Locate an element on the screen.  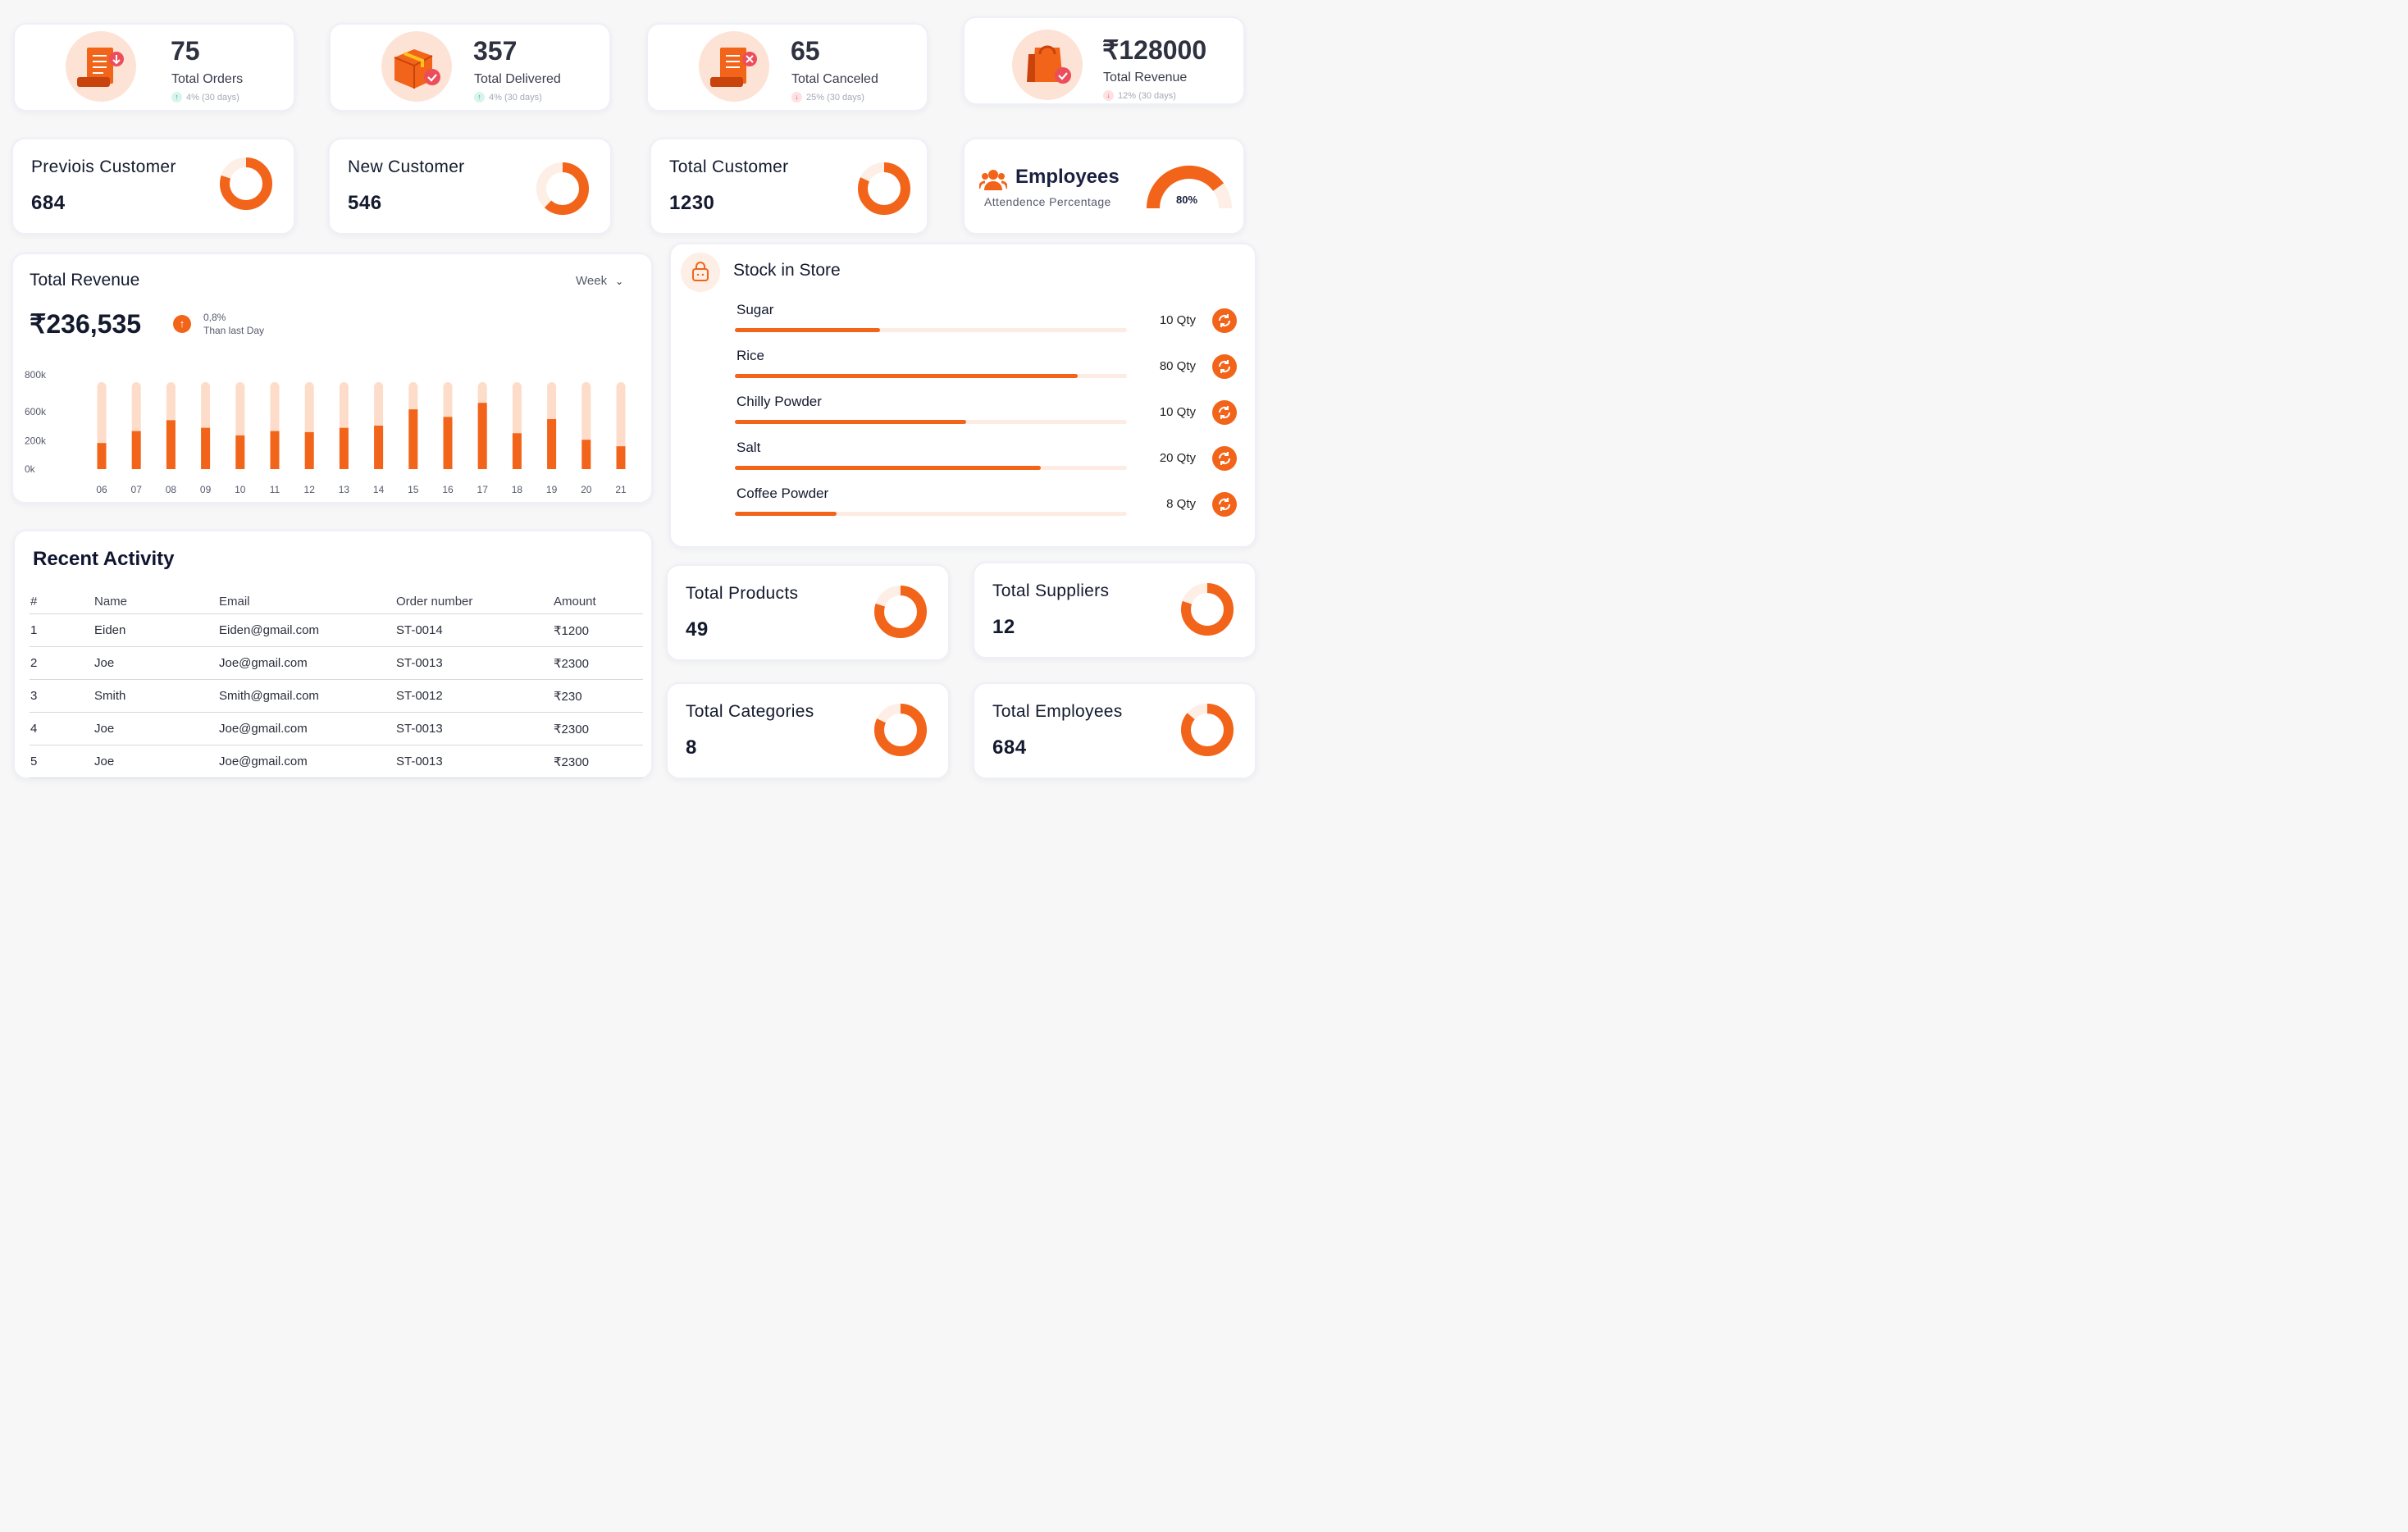
x-tick-label: 20 is located at coordinates (587, 489).